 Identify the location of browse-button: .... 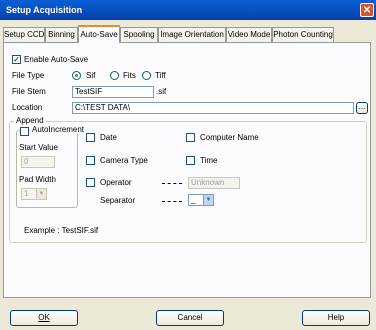
(362, 108).